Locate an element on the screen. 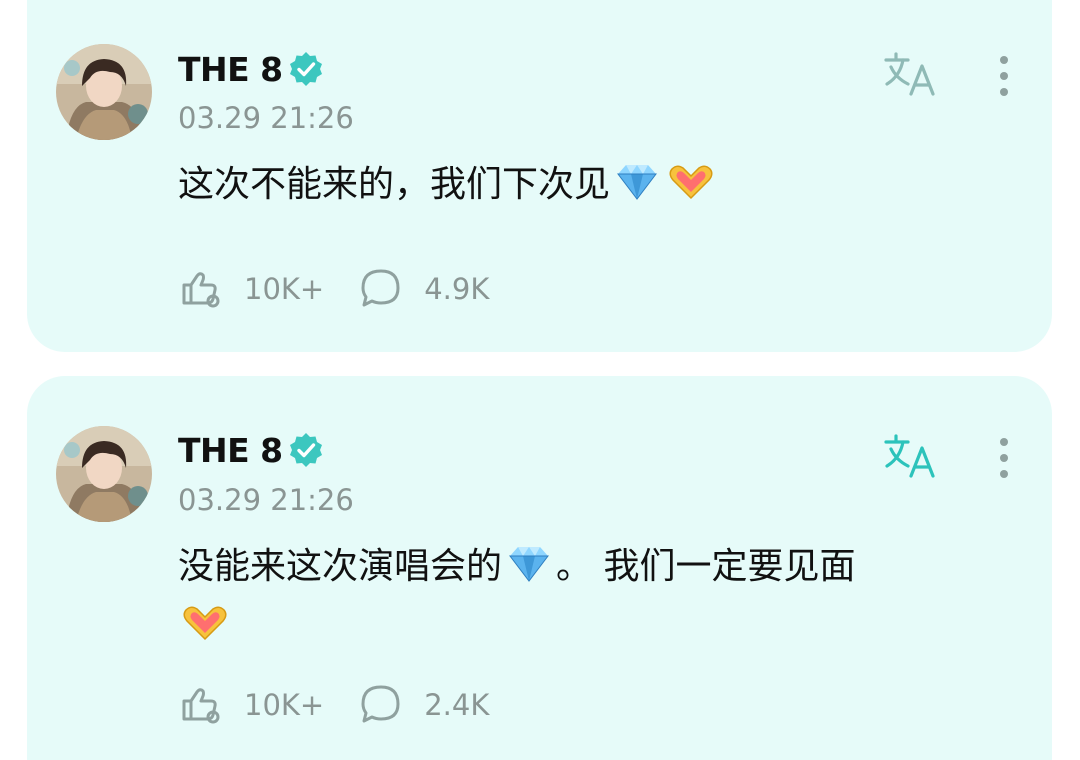  post-text: 这次不能来的，我们下次见 is located at coordinates (588, 187).